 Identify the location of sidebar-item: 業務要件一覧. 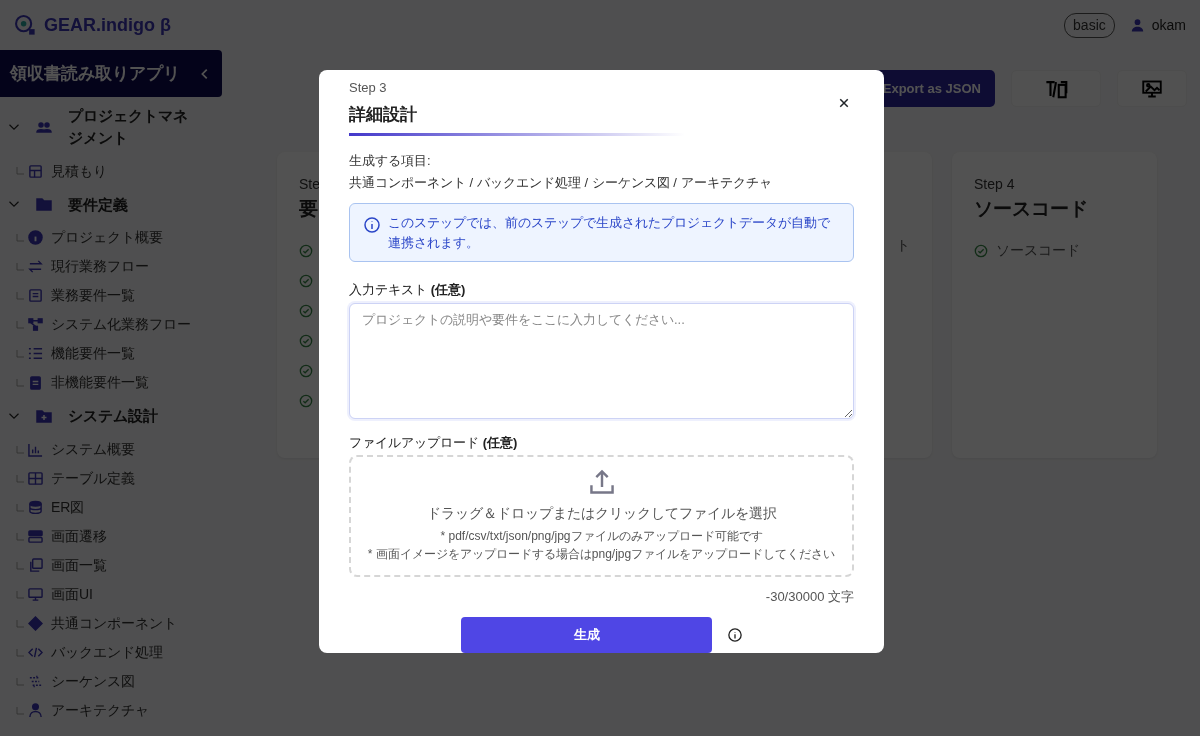
(111, 296).